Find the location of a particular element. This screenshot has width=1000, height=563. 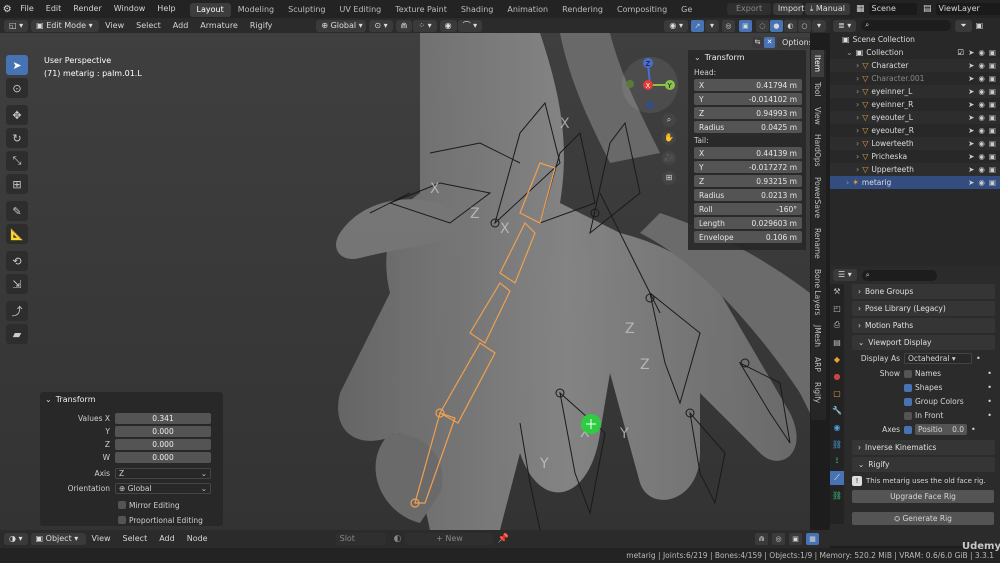

gizmo-toggle: ↗ is located at coordinates (697, 25).